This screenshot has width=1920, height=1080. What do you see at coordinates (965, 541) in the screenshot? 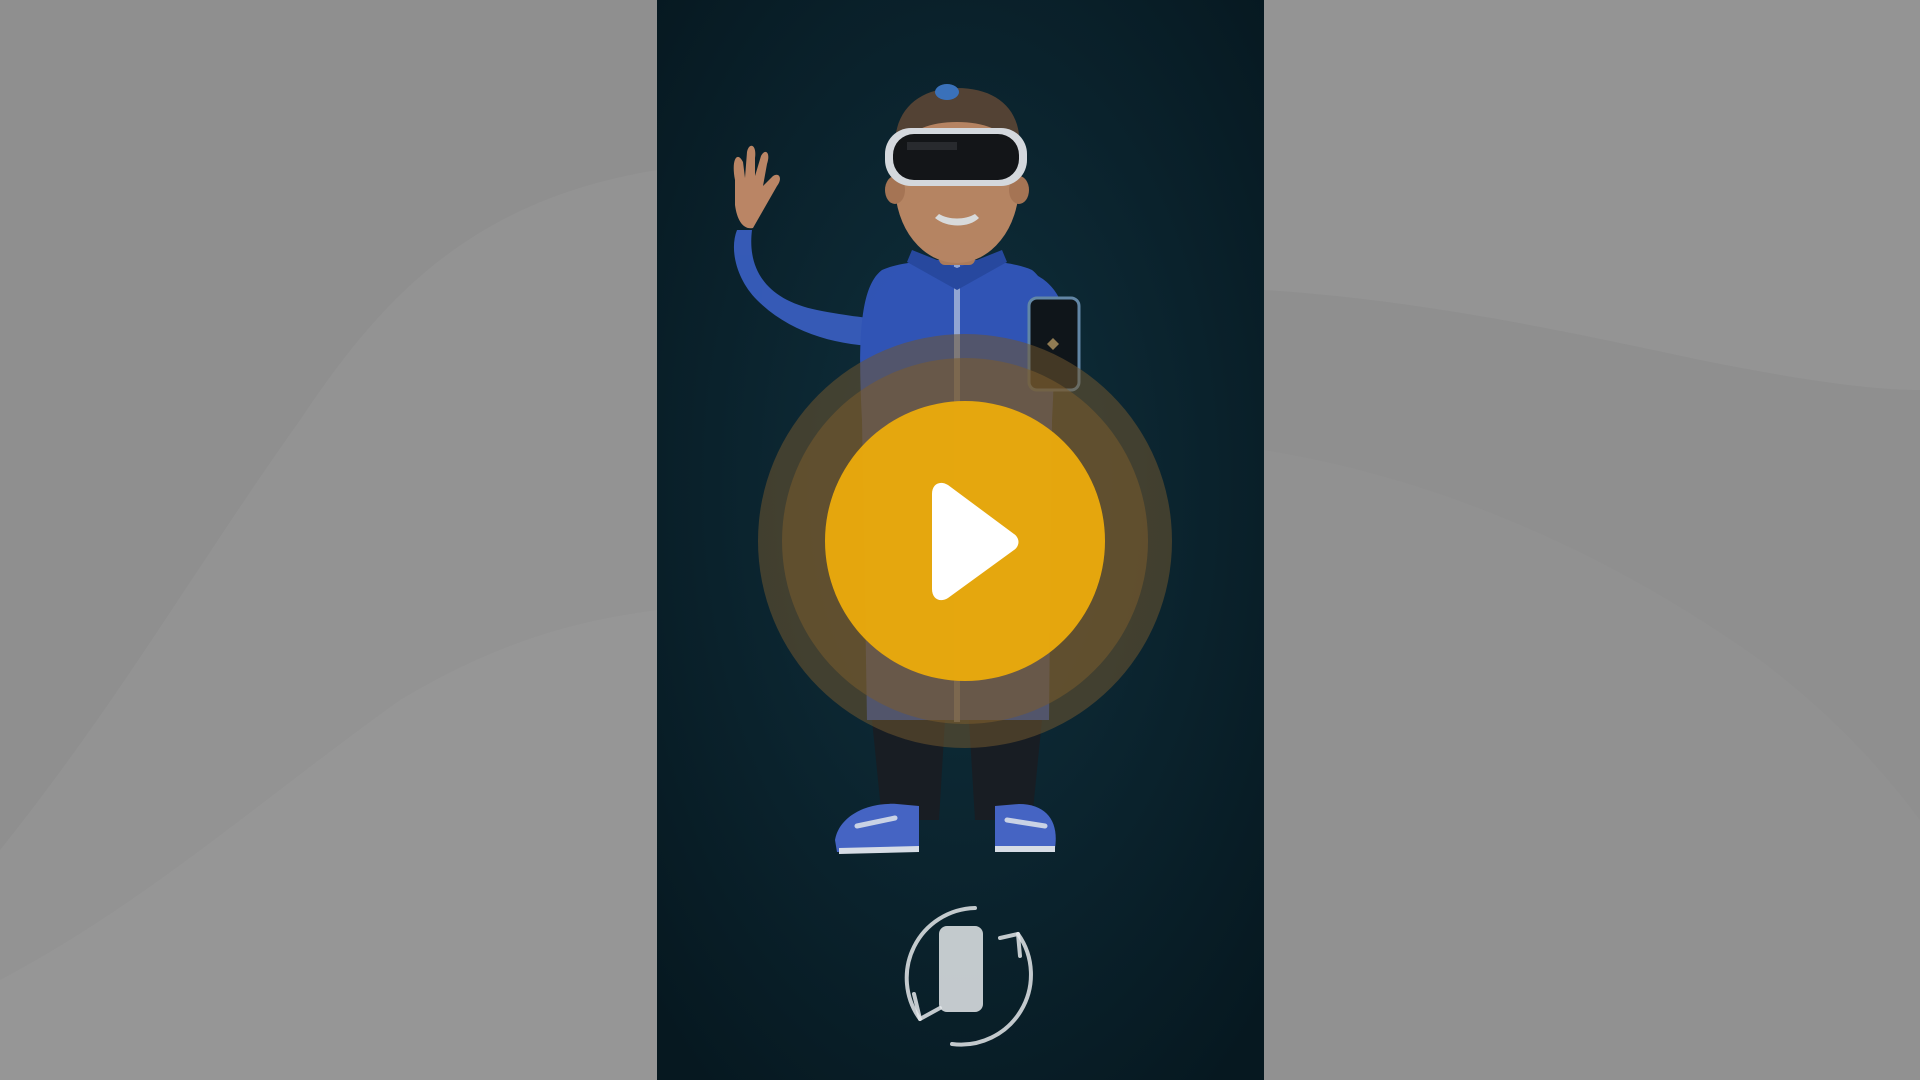
I see `play-button` at bounding box center [965, 541].